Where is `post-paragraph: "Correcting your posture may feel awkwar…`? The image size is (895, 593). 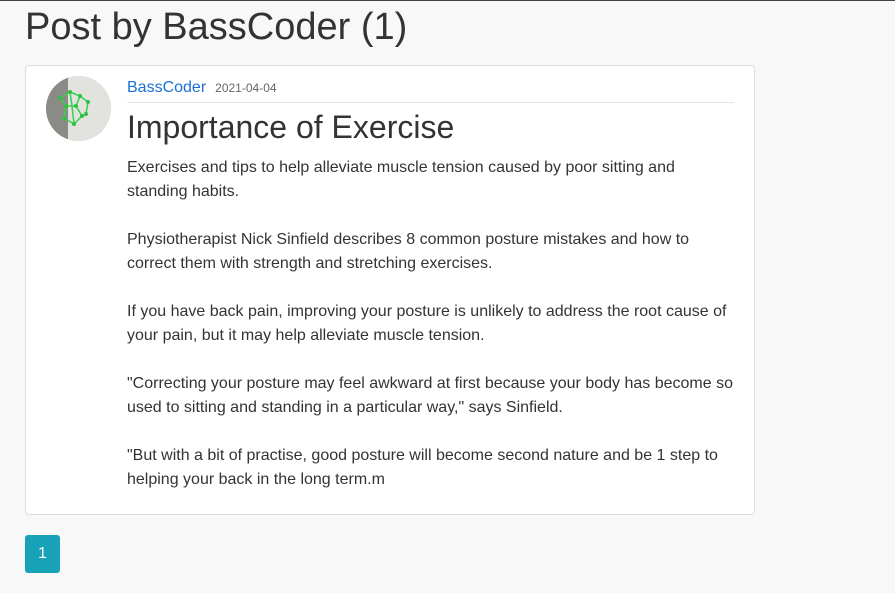
post-paragraph: "Correcting your posture may feel awkwar… is located at coordinates (430, 395).